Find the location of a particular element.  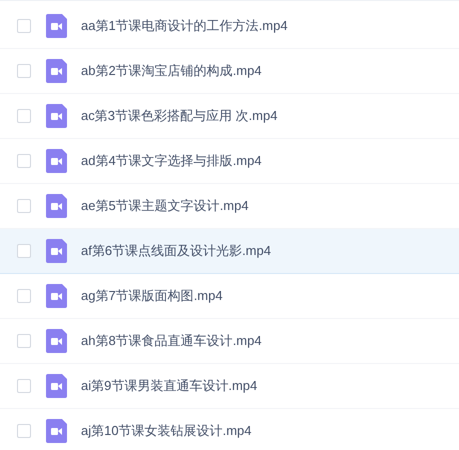

file-name: ad第4节课文字选择与排版.mp4 is located at coordinates (171, 161).